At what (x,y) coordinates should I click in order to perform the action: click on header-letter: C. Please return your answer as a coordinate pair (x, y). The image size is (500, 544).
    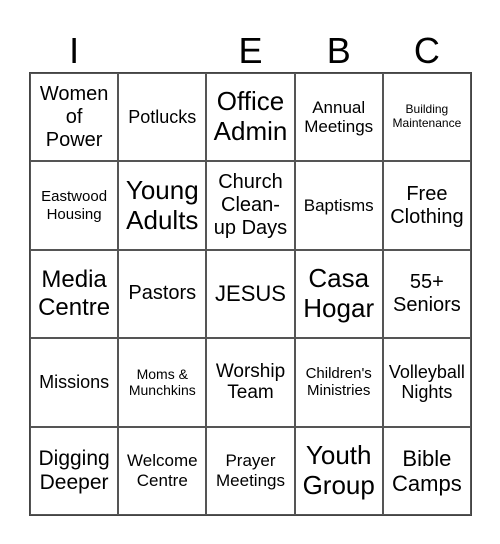
    Looking at the image, I should click on (426, 50).